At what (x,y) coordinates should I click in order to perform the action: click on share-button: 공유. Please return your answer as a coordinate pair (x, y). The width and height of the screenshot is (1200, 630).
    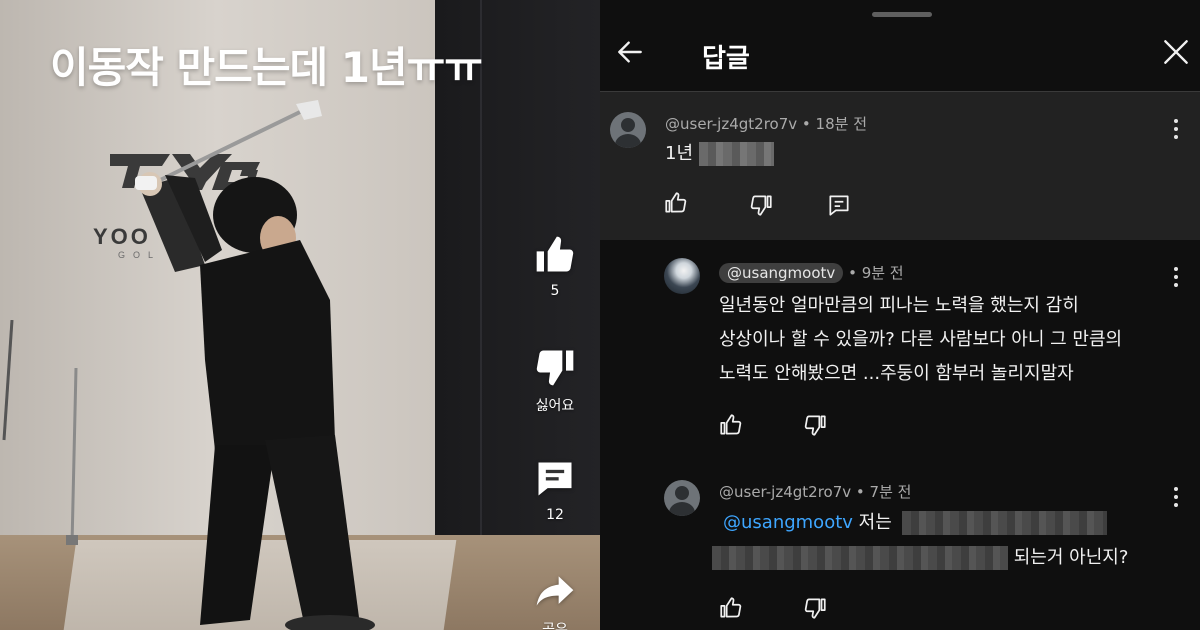
    Looking at the image, I should click on (555, 599).